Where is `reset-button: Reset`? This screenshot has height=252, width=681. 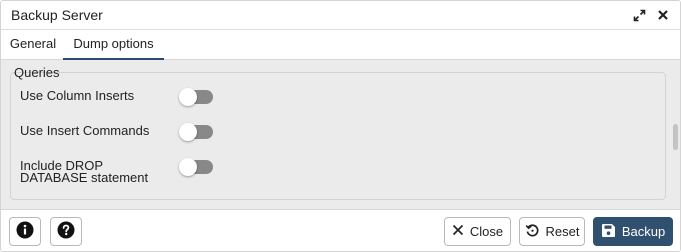 reset-button: Reset is located at coordinates (552, 231).